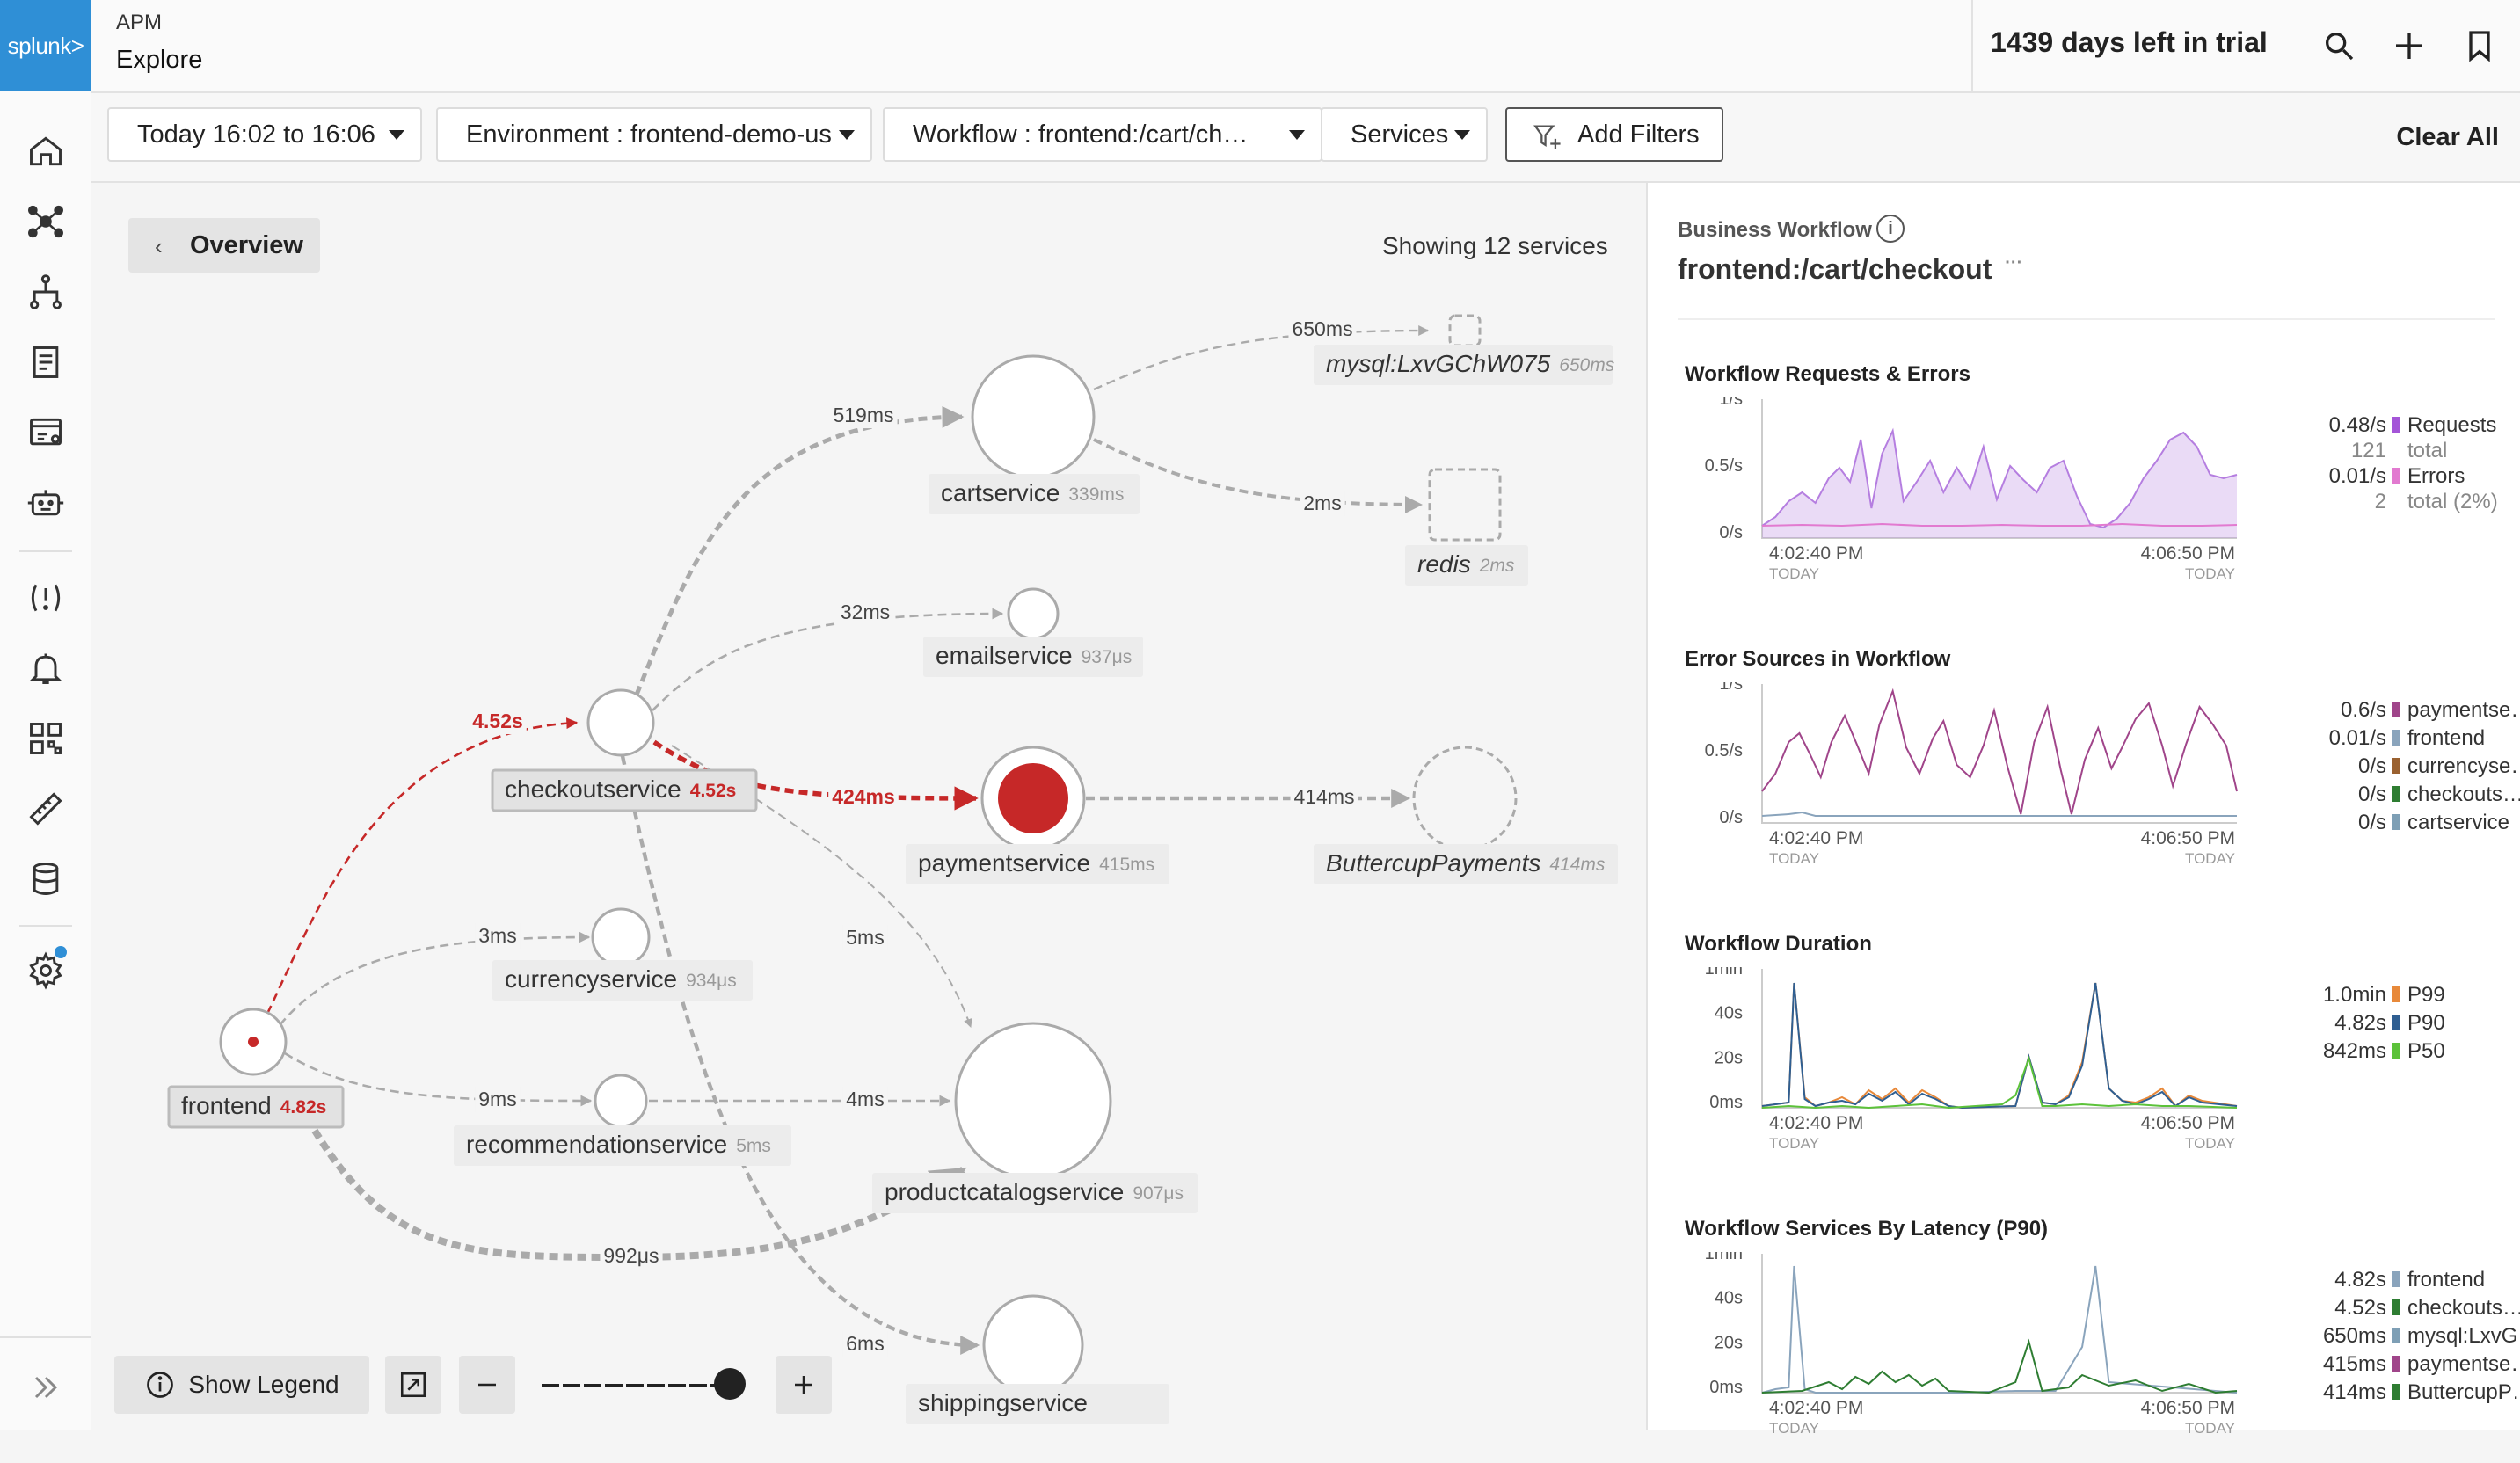  I want to click on edge-latency-label: 2ms, so click(1322, 503).